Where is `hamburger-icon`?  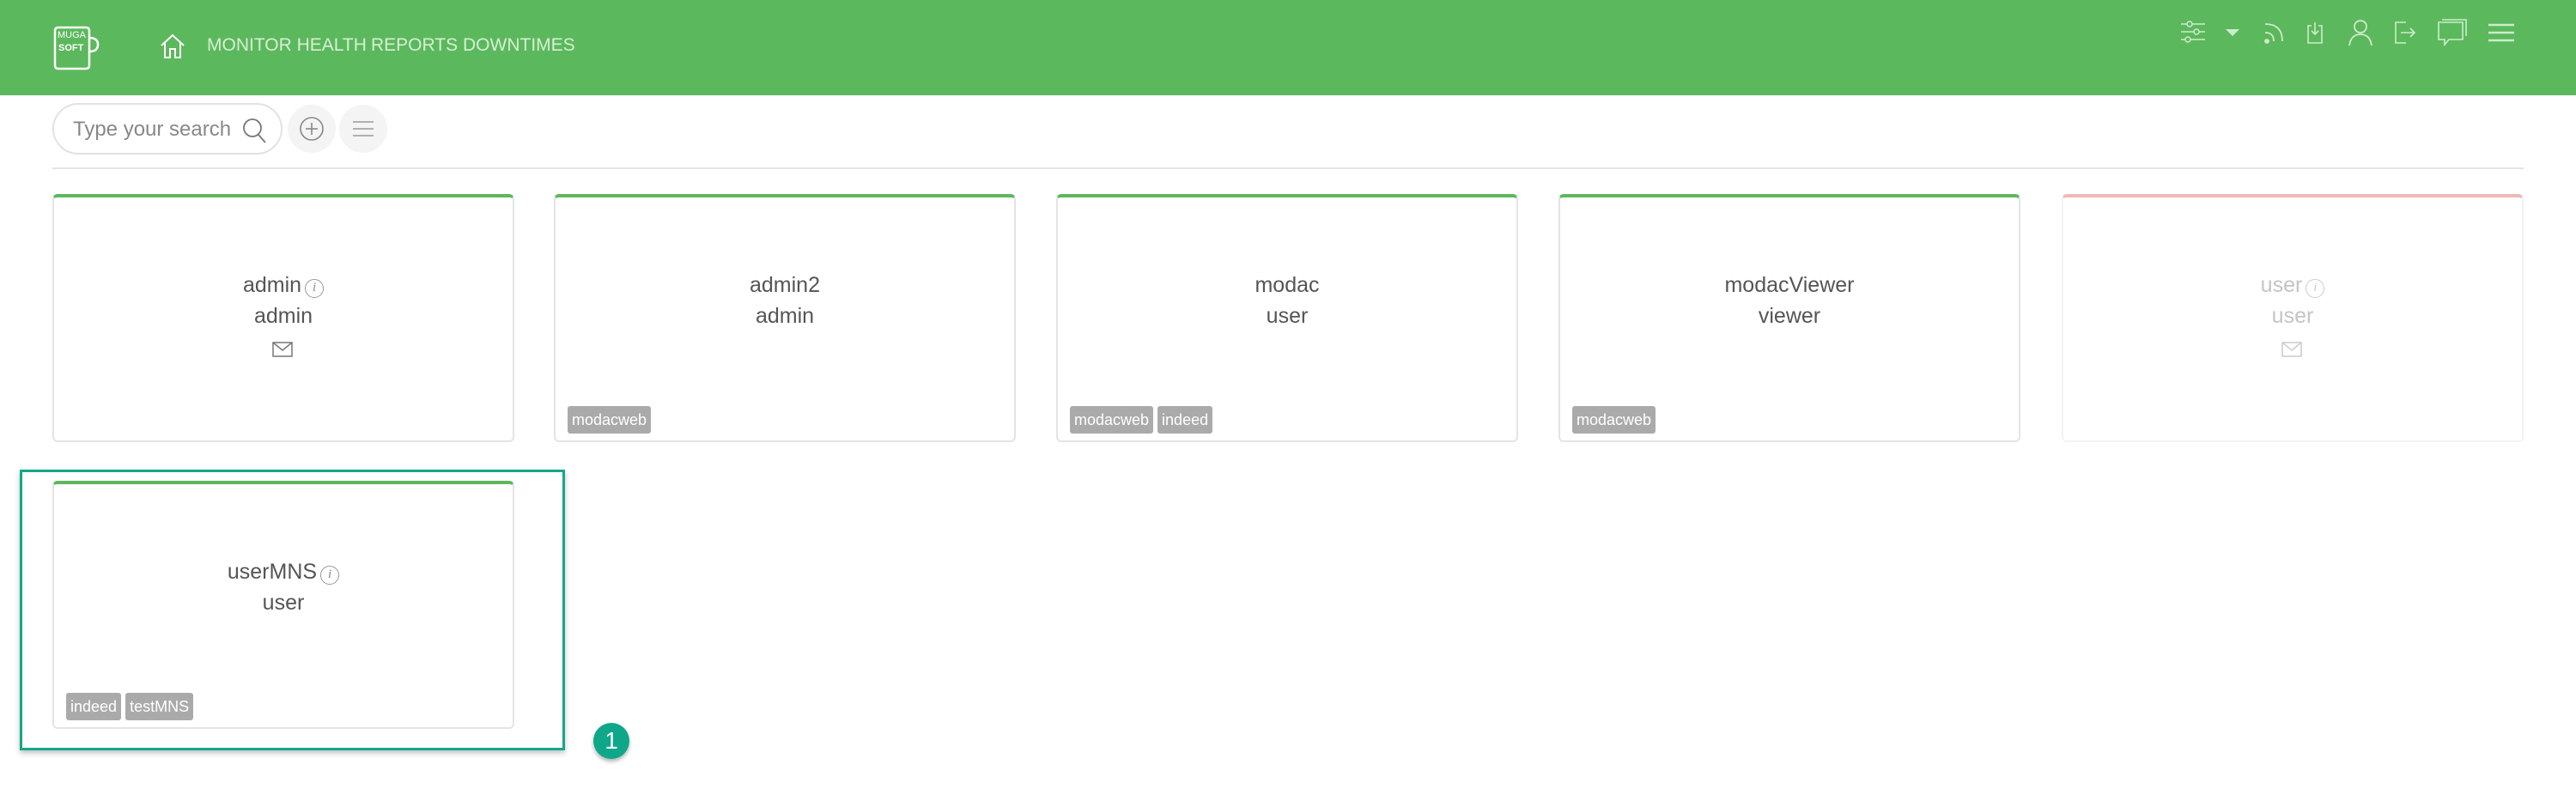
hamburger-icon is located at coordinates (364, 129).